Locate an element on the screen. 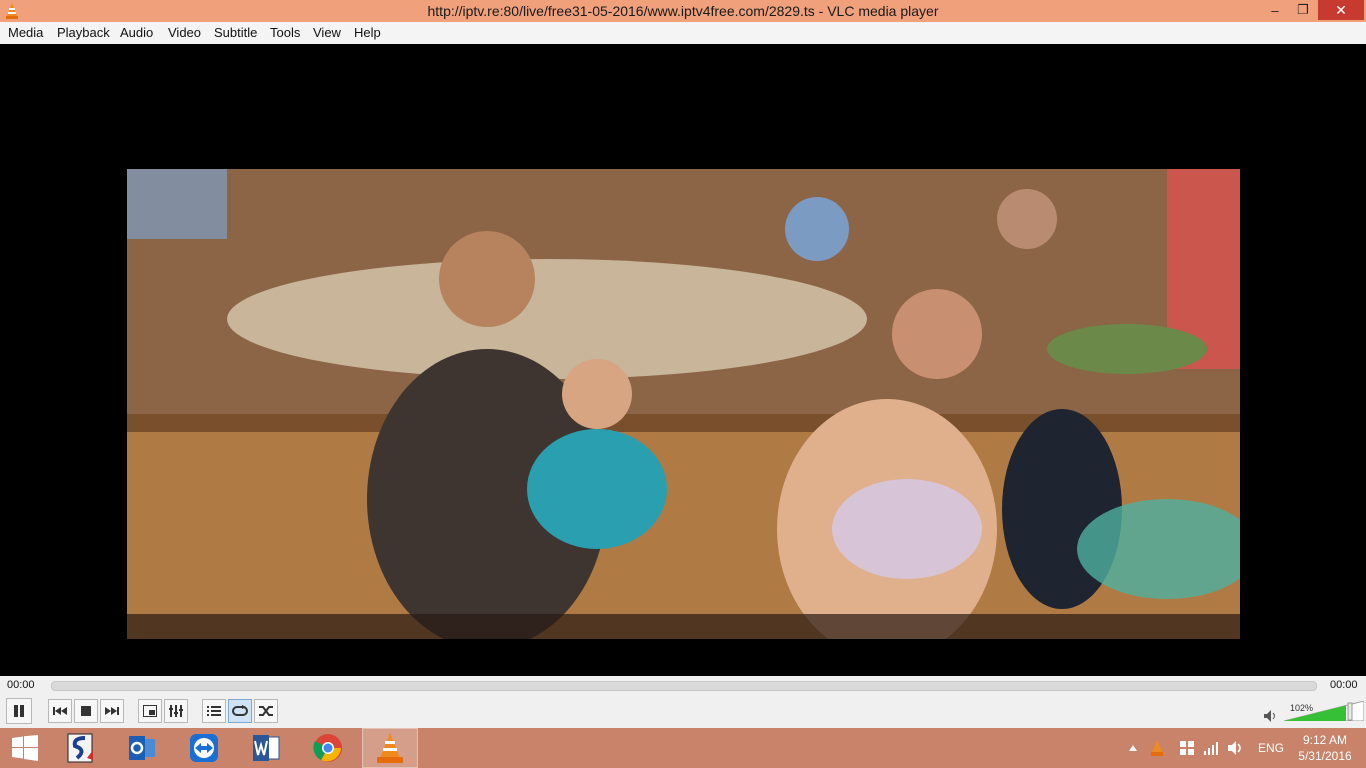  start-icon is located at coordinates (25, 748).